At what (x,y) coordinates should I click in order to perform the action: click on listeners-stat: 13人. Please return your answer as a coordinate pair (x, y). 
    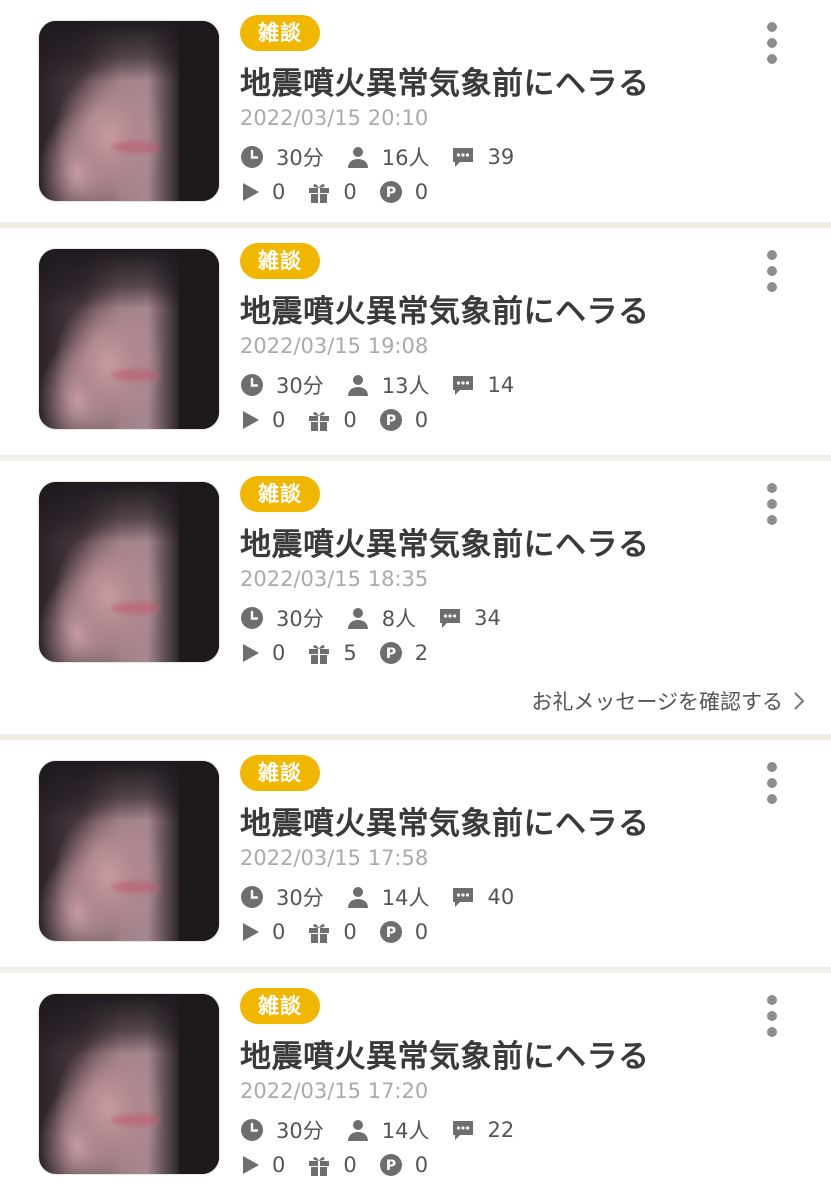
    Looking at the image, I should click on (388, 385).